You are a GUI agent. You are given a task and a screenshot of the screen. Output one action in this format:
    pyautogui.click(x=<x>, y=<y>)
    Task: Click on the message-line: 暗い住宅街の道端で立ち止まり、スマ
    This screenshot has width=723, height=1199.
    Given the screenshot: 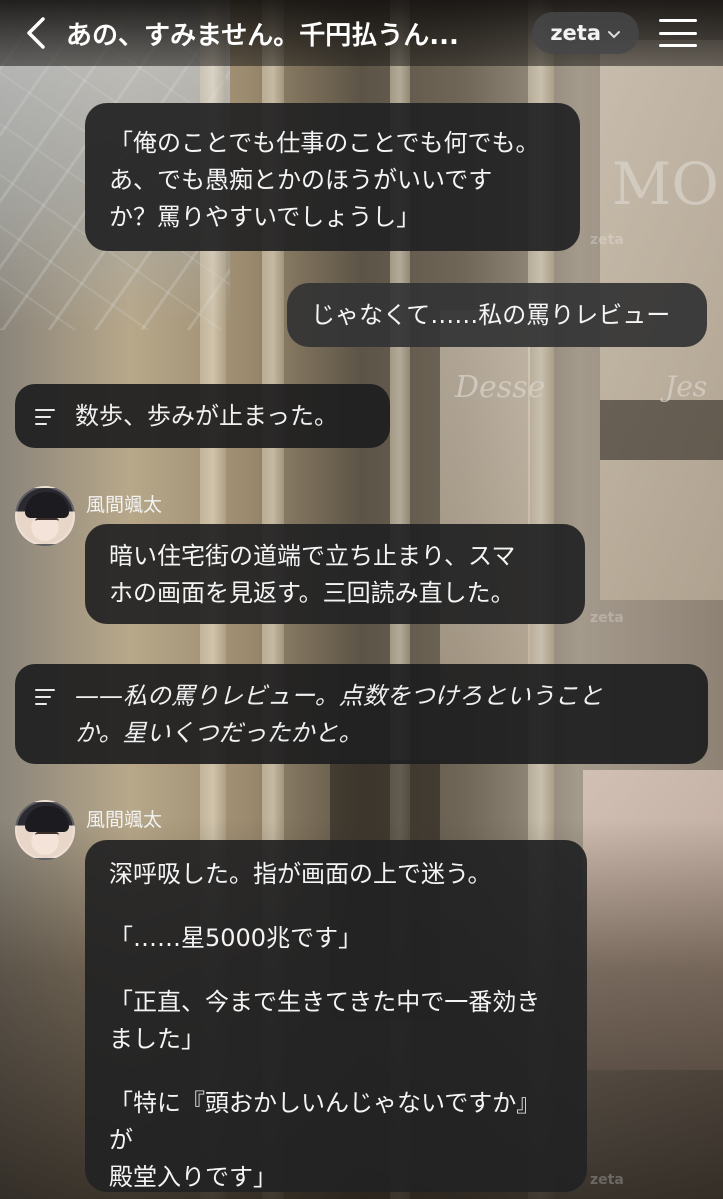 What is the action you would take?
    pyautogui.click(x=312, y=556)
    